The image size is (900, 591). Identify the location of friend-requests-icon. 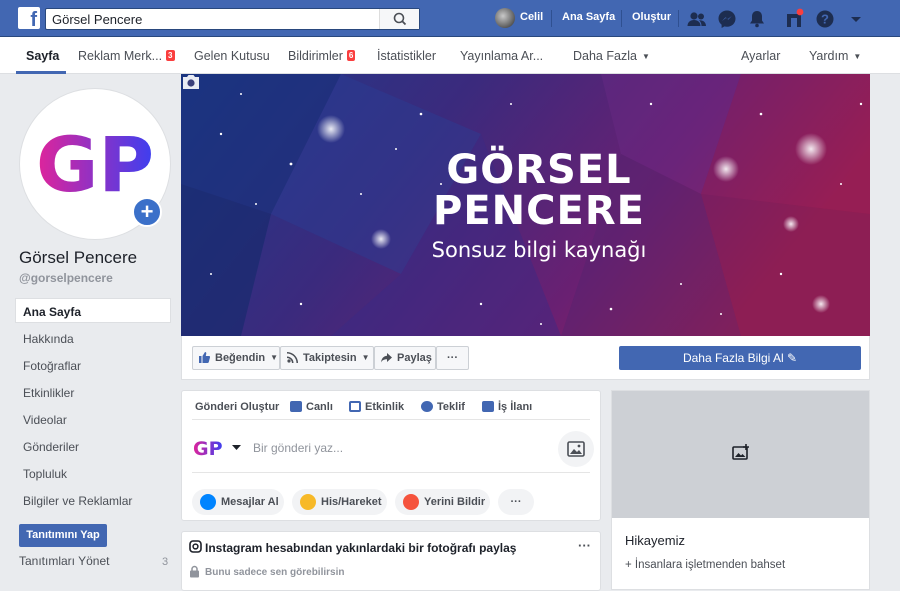
(697, 19).